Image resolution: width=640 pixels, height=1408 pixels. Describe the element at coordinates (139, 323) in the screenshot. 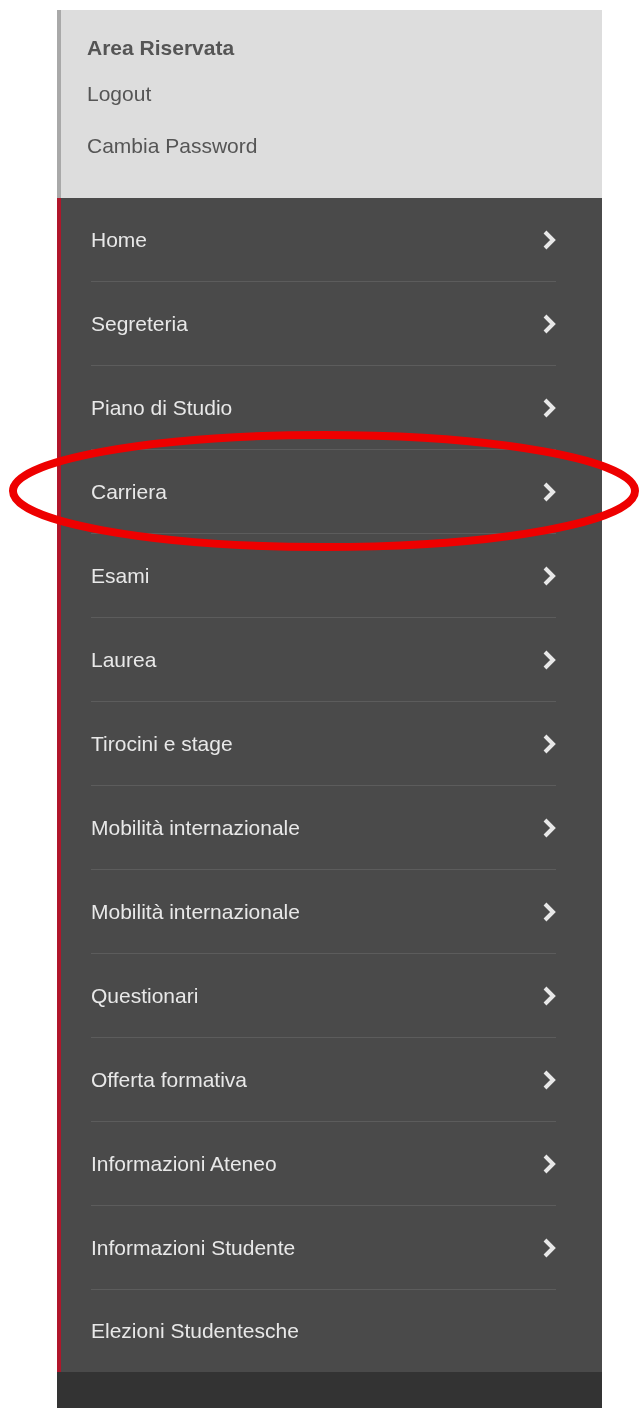

I see `menu-item: Segreteria` at that location.